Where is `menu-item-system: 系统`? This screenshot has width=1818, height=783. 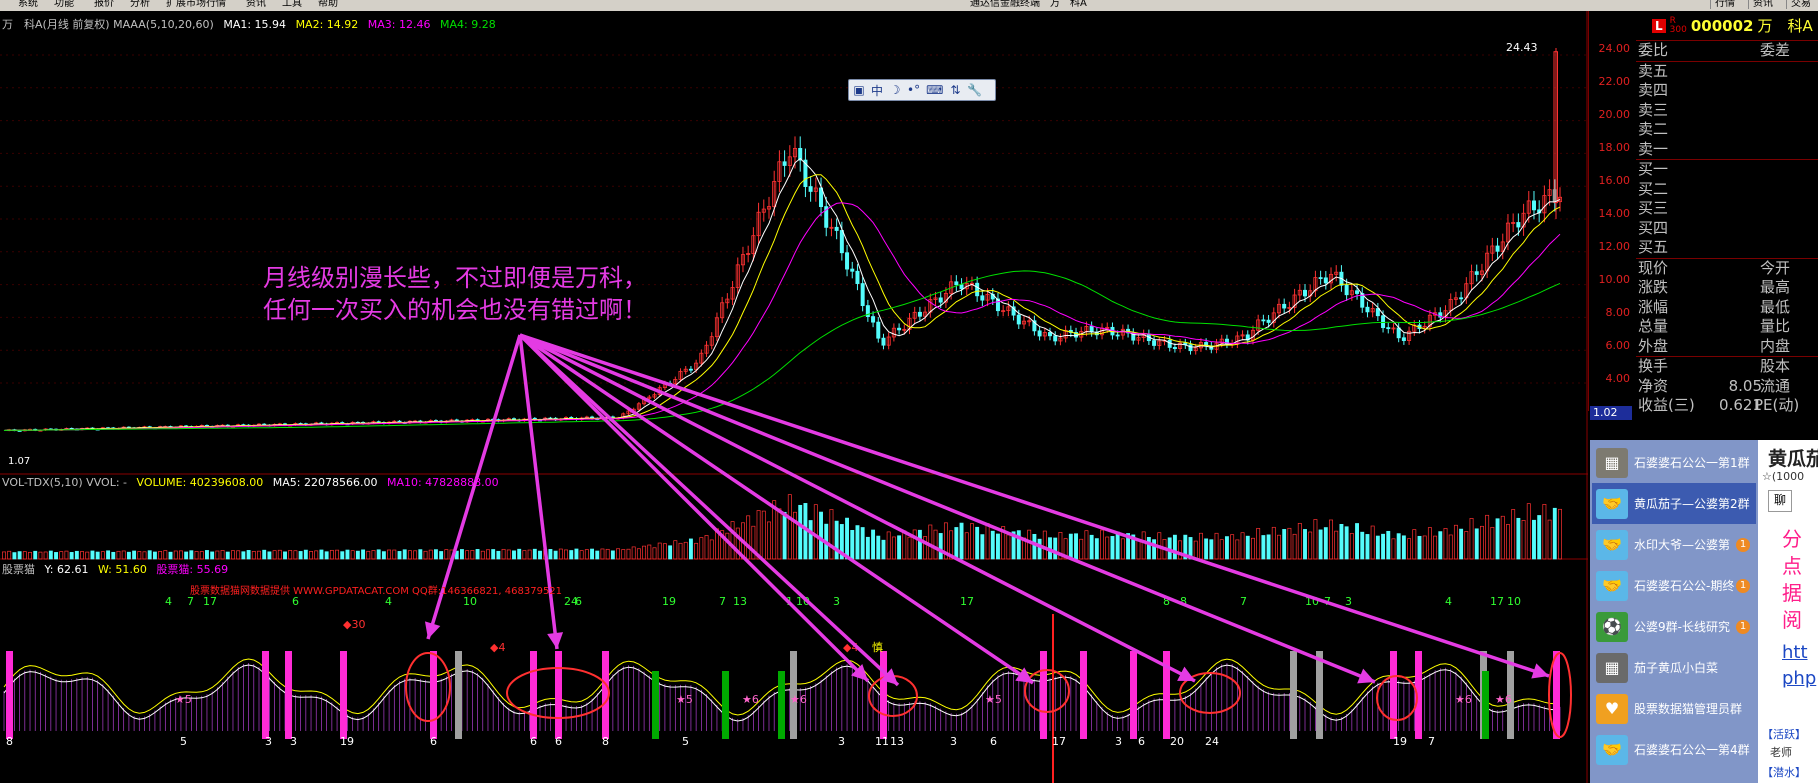
menu-item-system: 系统 is located at coordinates (28, 4).